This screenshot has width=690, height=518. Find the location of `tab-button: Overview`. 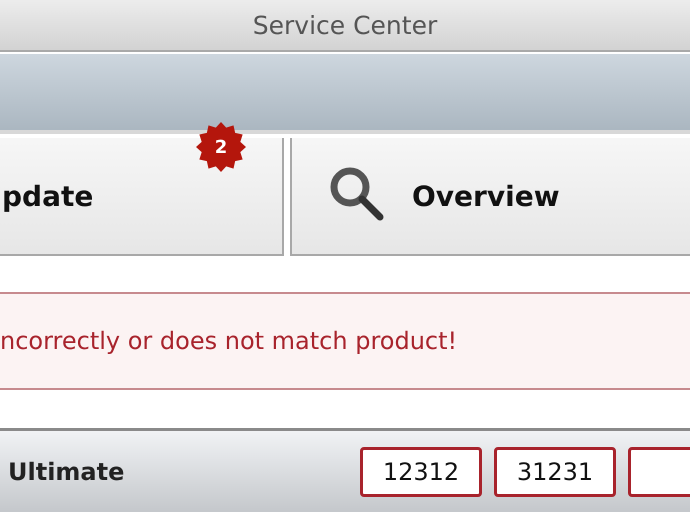

tab-button: Overview is located at coordinates (490, 197).